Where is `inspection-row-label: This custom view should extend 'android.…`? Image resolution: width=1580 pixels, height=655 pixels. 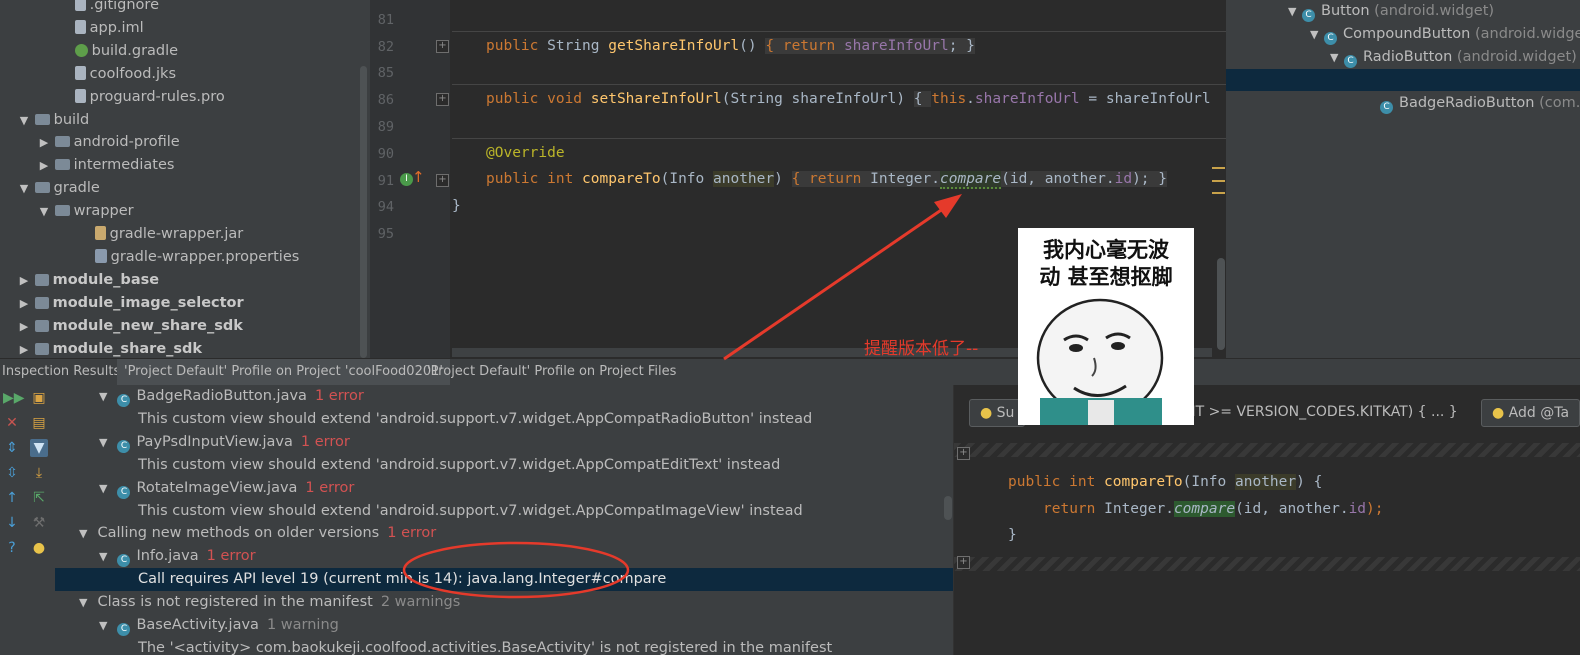
inspection-row-label: This custom view should extend 'android.… is located at coordinates (475, 418).